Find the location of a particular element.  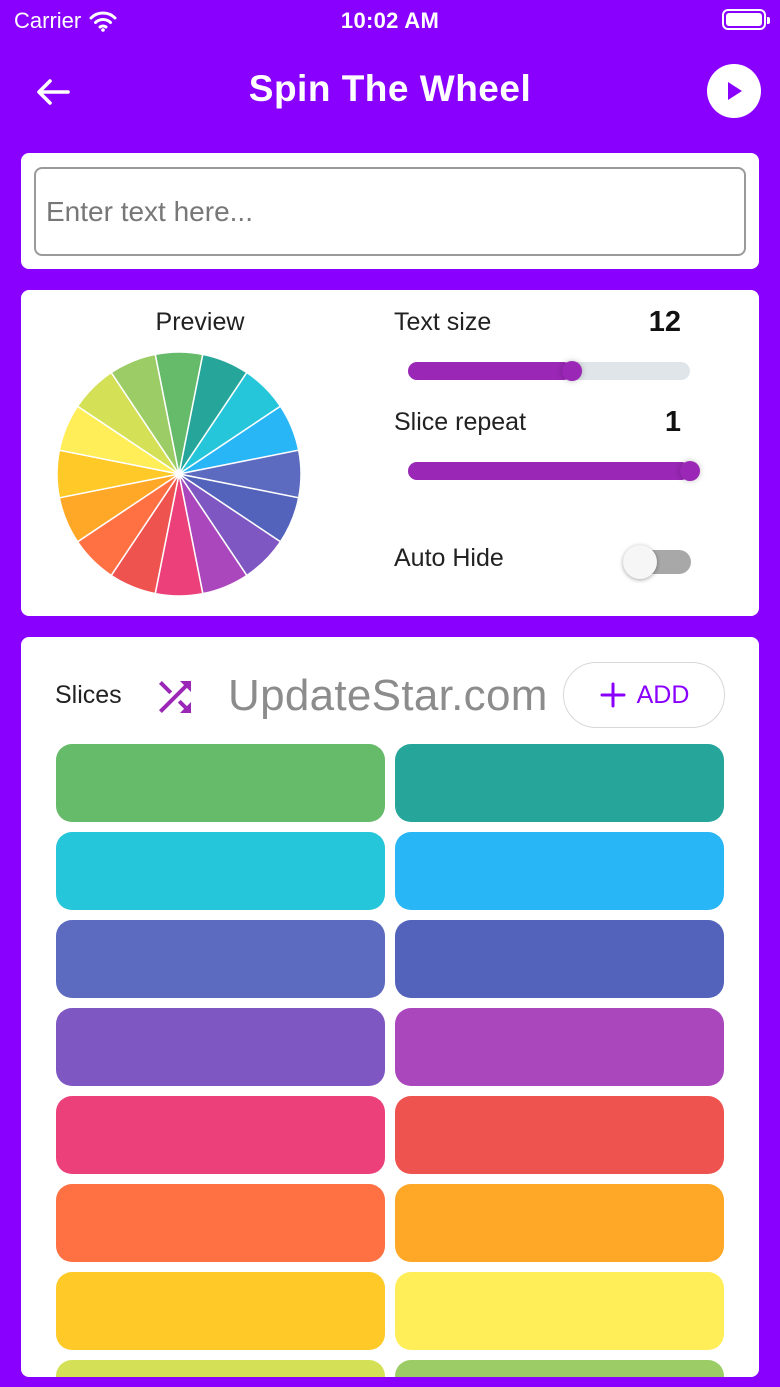

text-size-slider is located at coordinates (549, 371).